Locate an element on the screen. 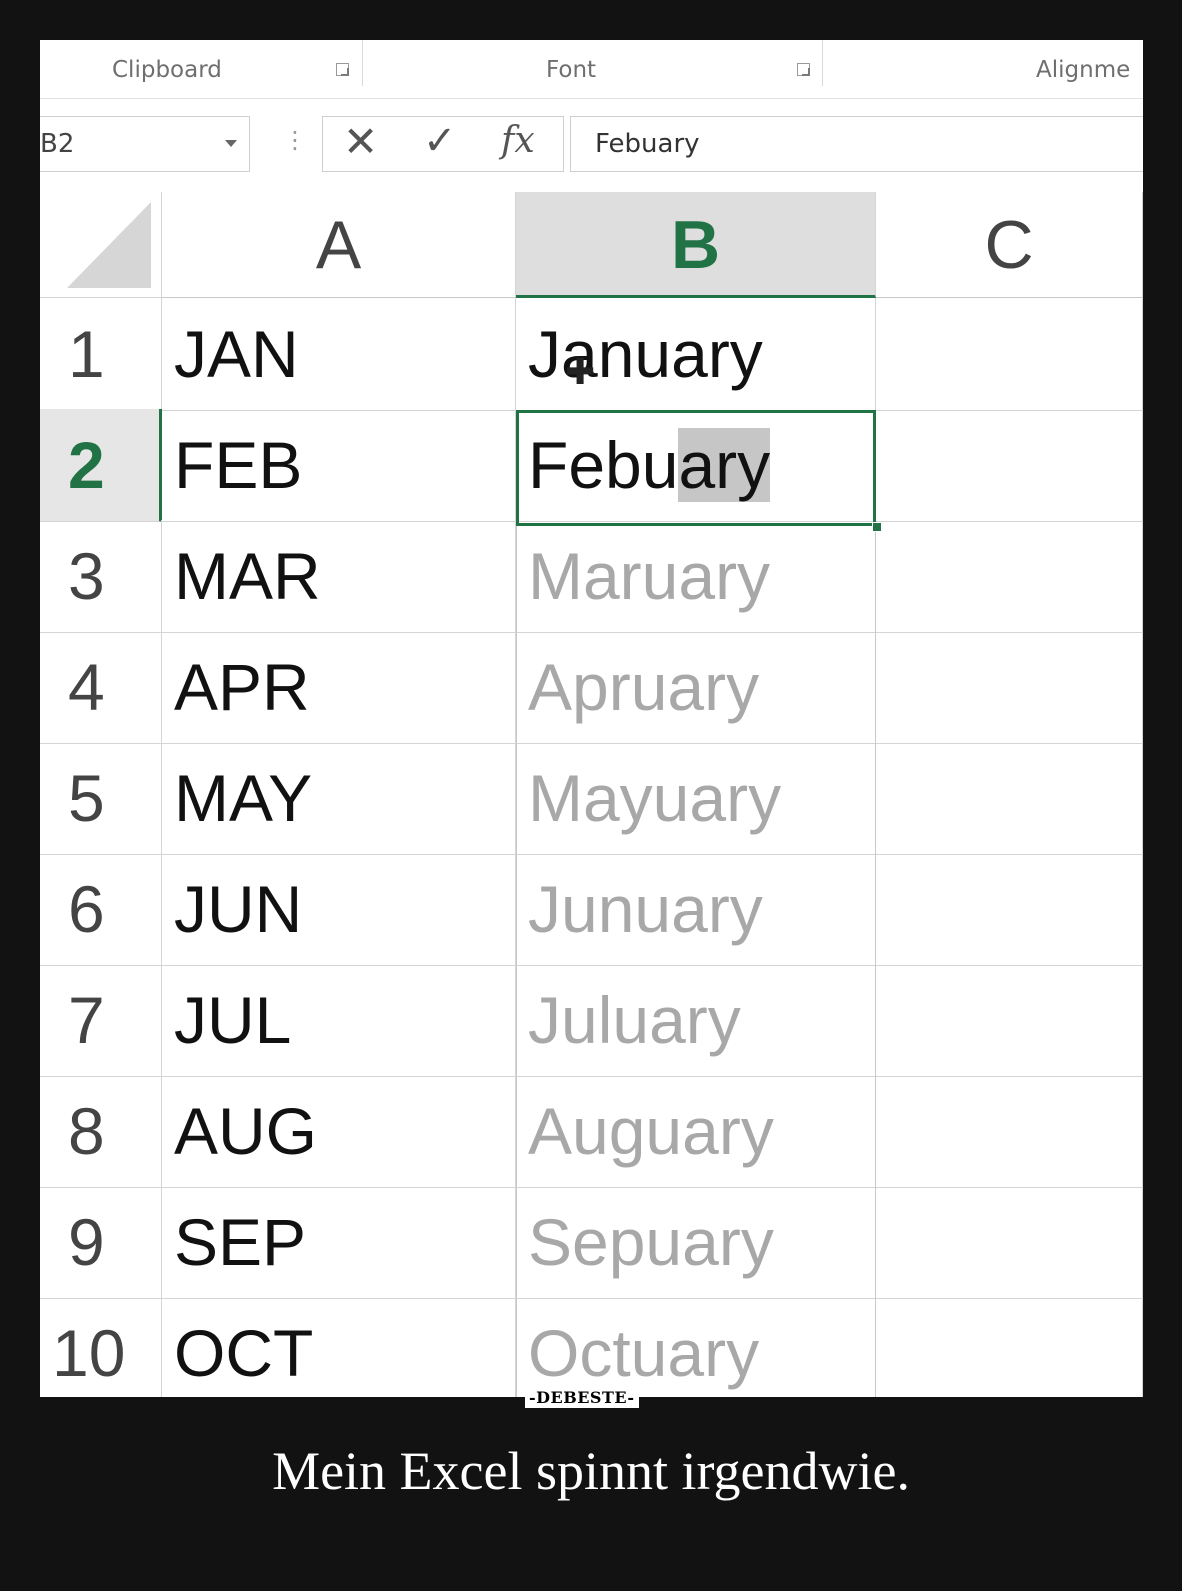 The height and width of the screenshot is (1591, 1182). formula-bar-buttons: ✕ ✓ fx is located at coordinates (443, 144).